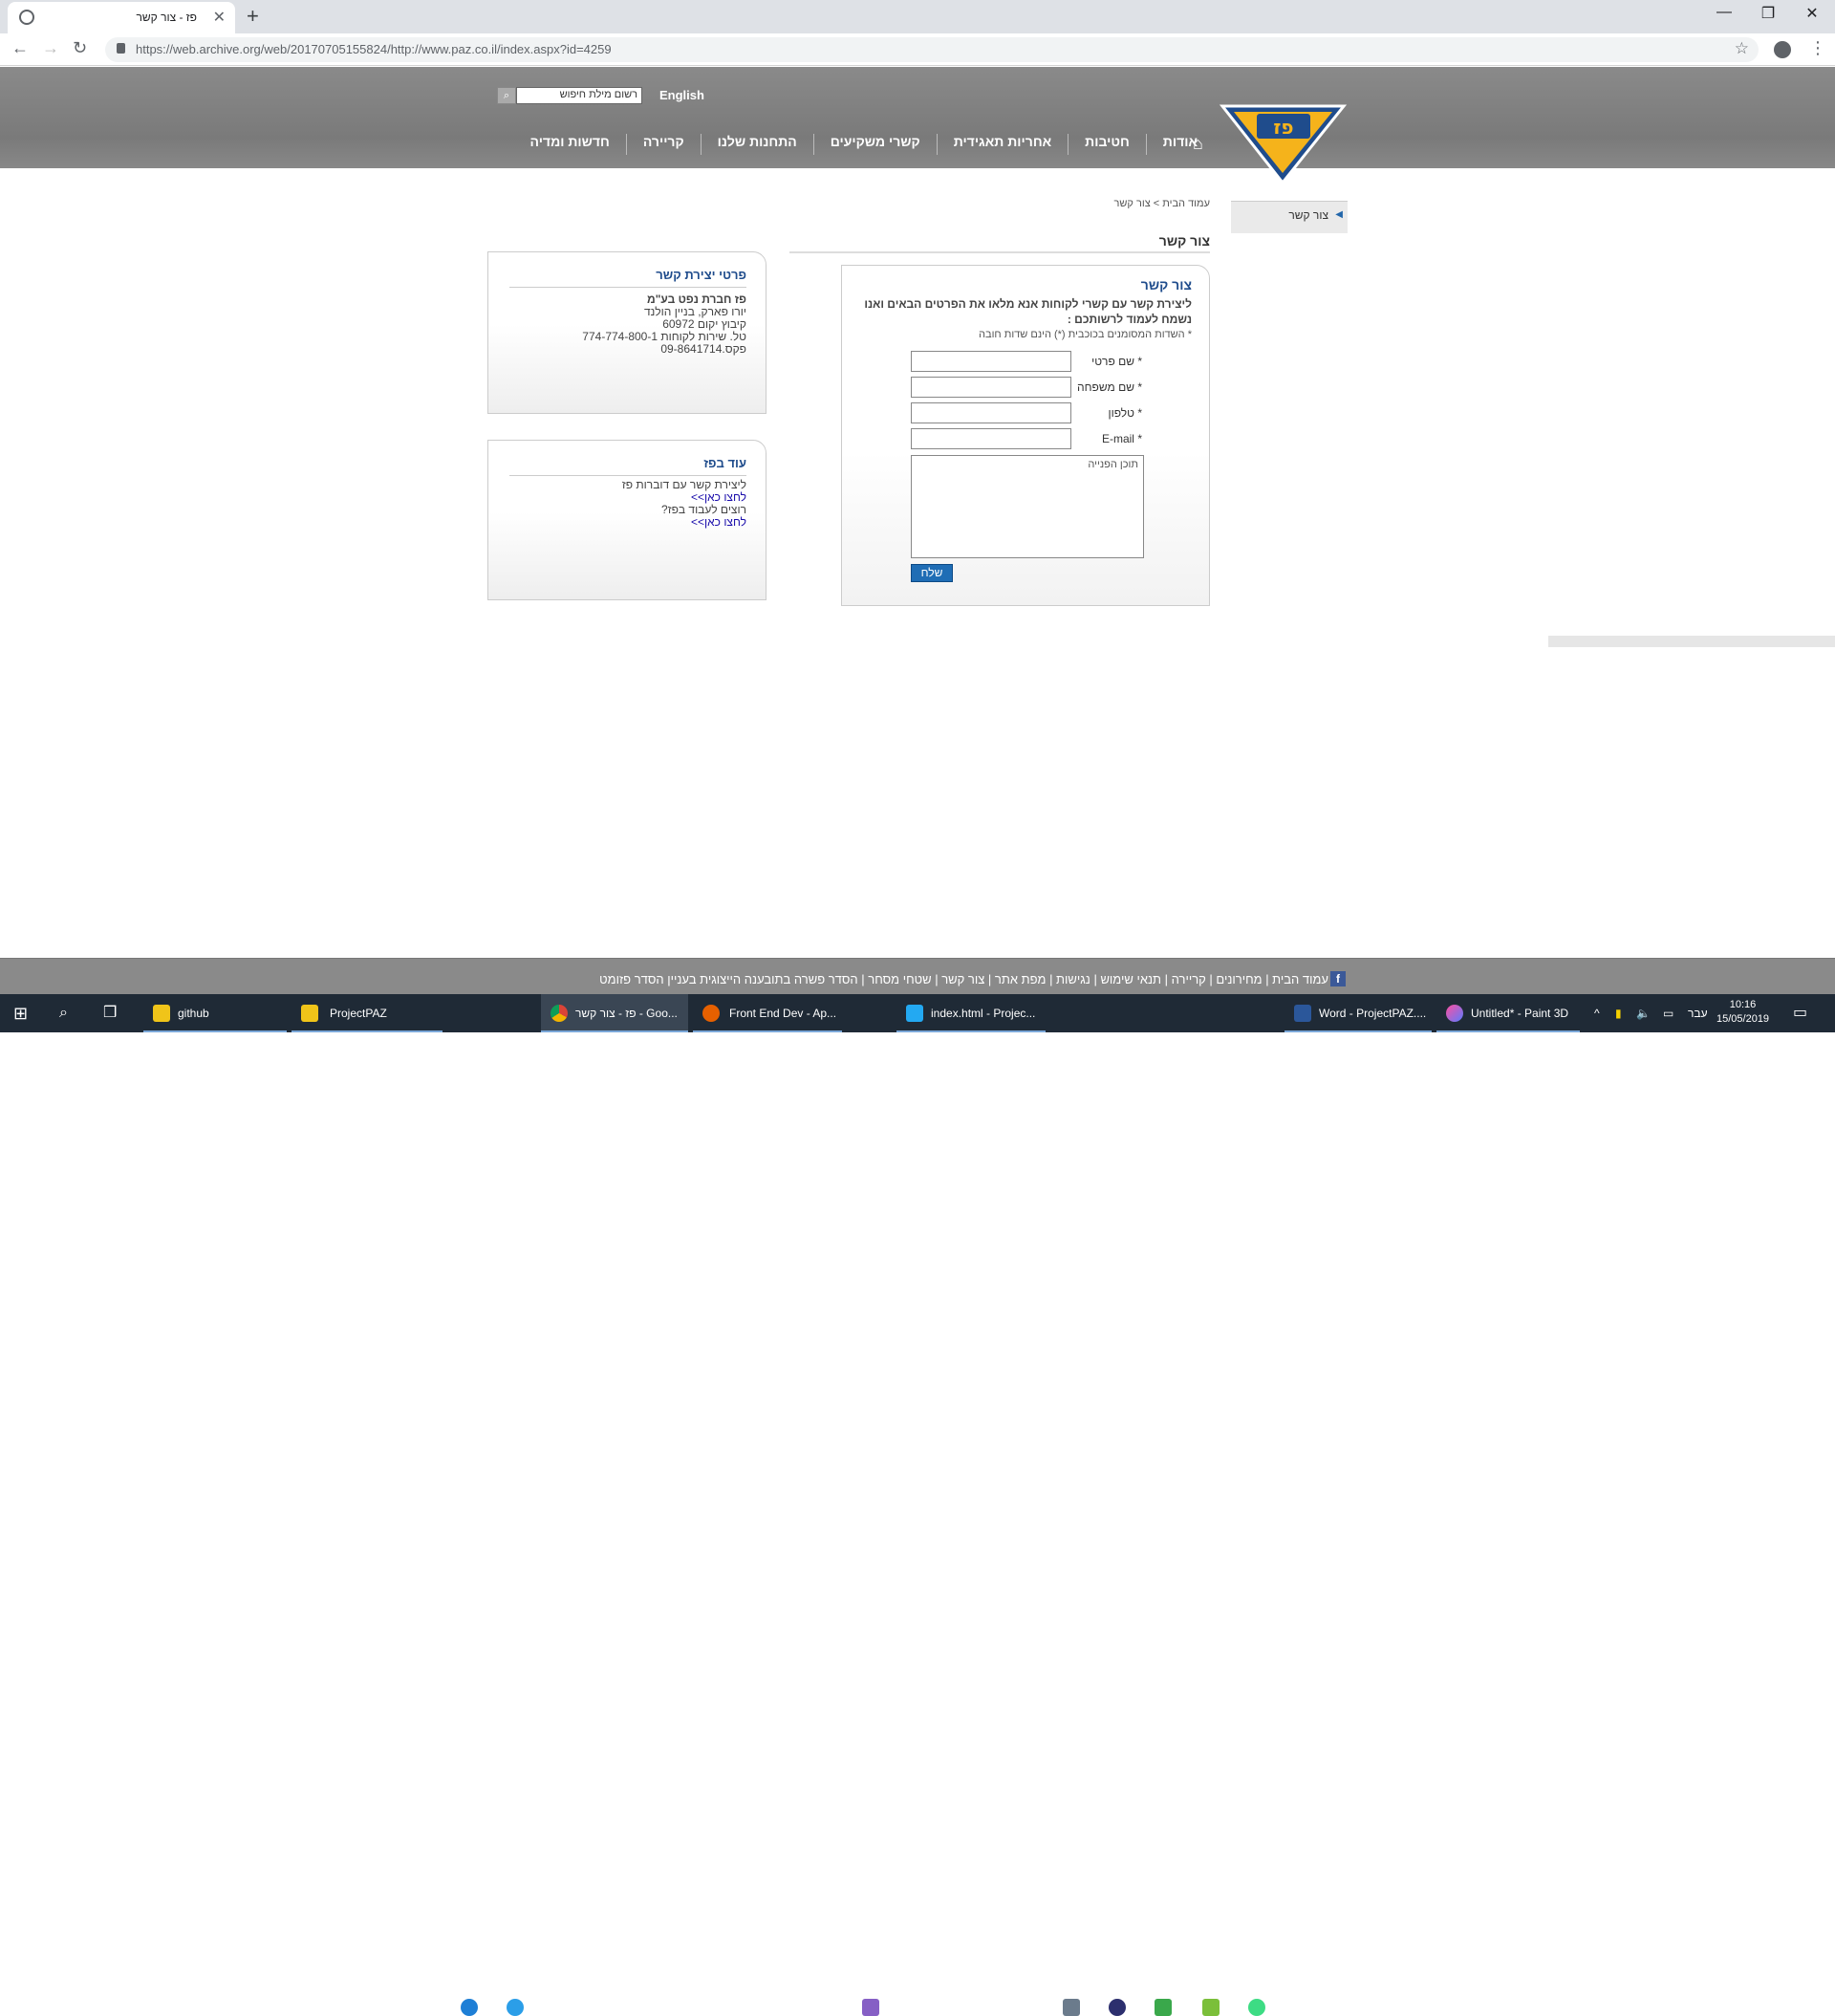 The height and width of the screenshot is (2016, 1835). Describe the element at coordinates (999, 243) in the screenshot. I see `page-title: צור קשר` at that location.